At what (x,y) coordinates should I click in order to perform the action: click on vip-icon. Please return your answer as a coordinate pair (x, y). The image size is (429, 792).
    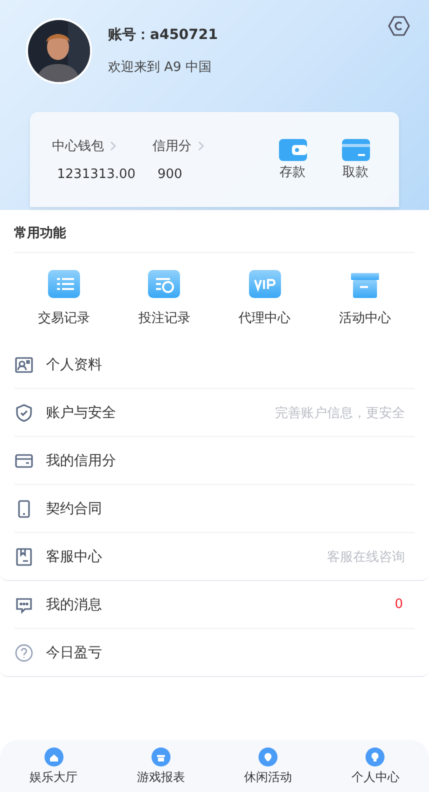
    Looking at the image, I should click on (265, 284).